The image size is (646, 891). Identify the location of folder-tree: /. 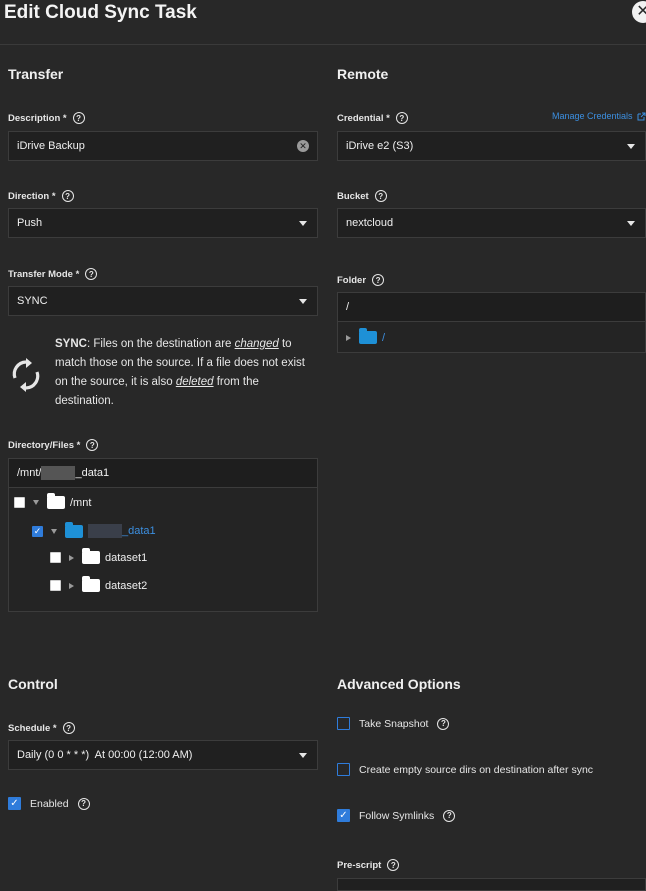
(491, 337).